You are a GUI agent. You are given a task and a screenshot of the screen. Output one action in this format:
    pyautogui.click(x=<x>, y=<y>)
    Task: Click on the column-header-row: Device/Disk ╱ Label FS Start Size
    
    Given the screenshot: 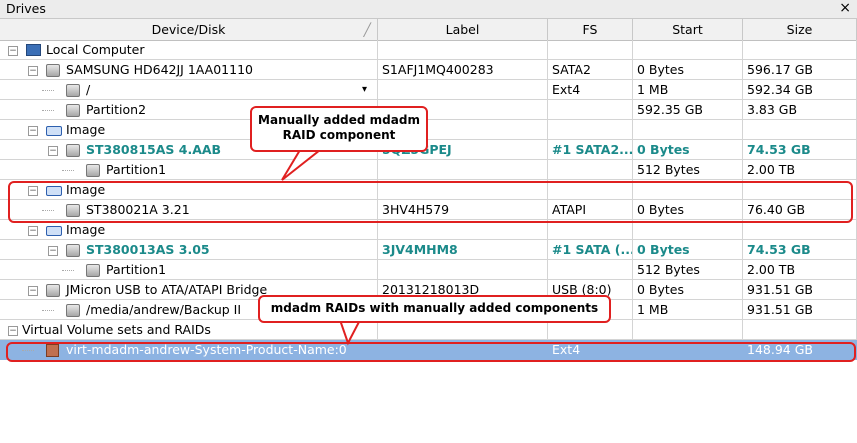 What is the action you would take?
    pyautogui.click(x=428, y=30)
    